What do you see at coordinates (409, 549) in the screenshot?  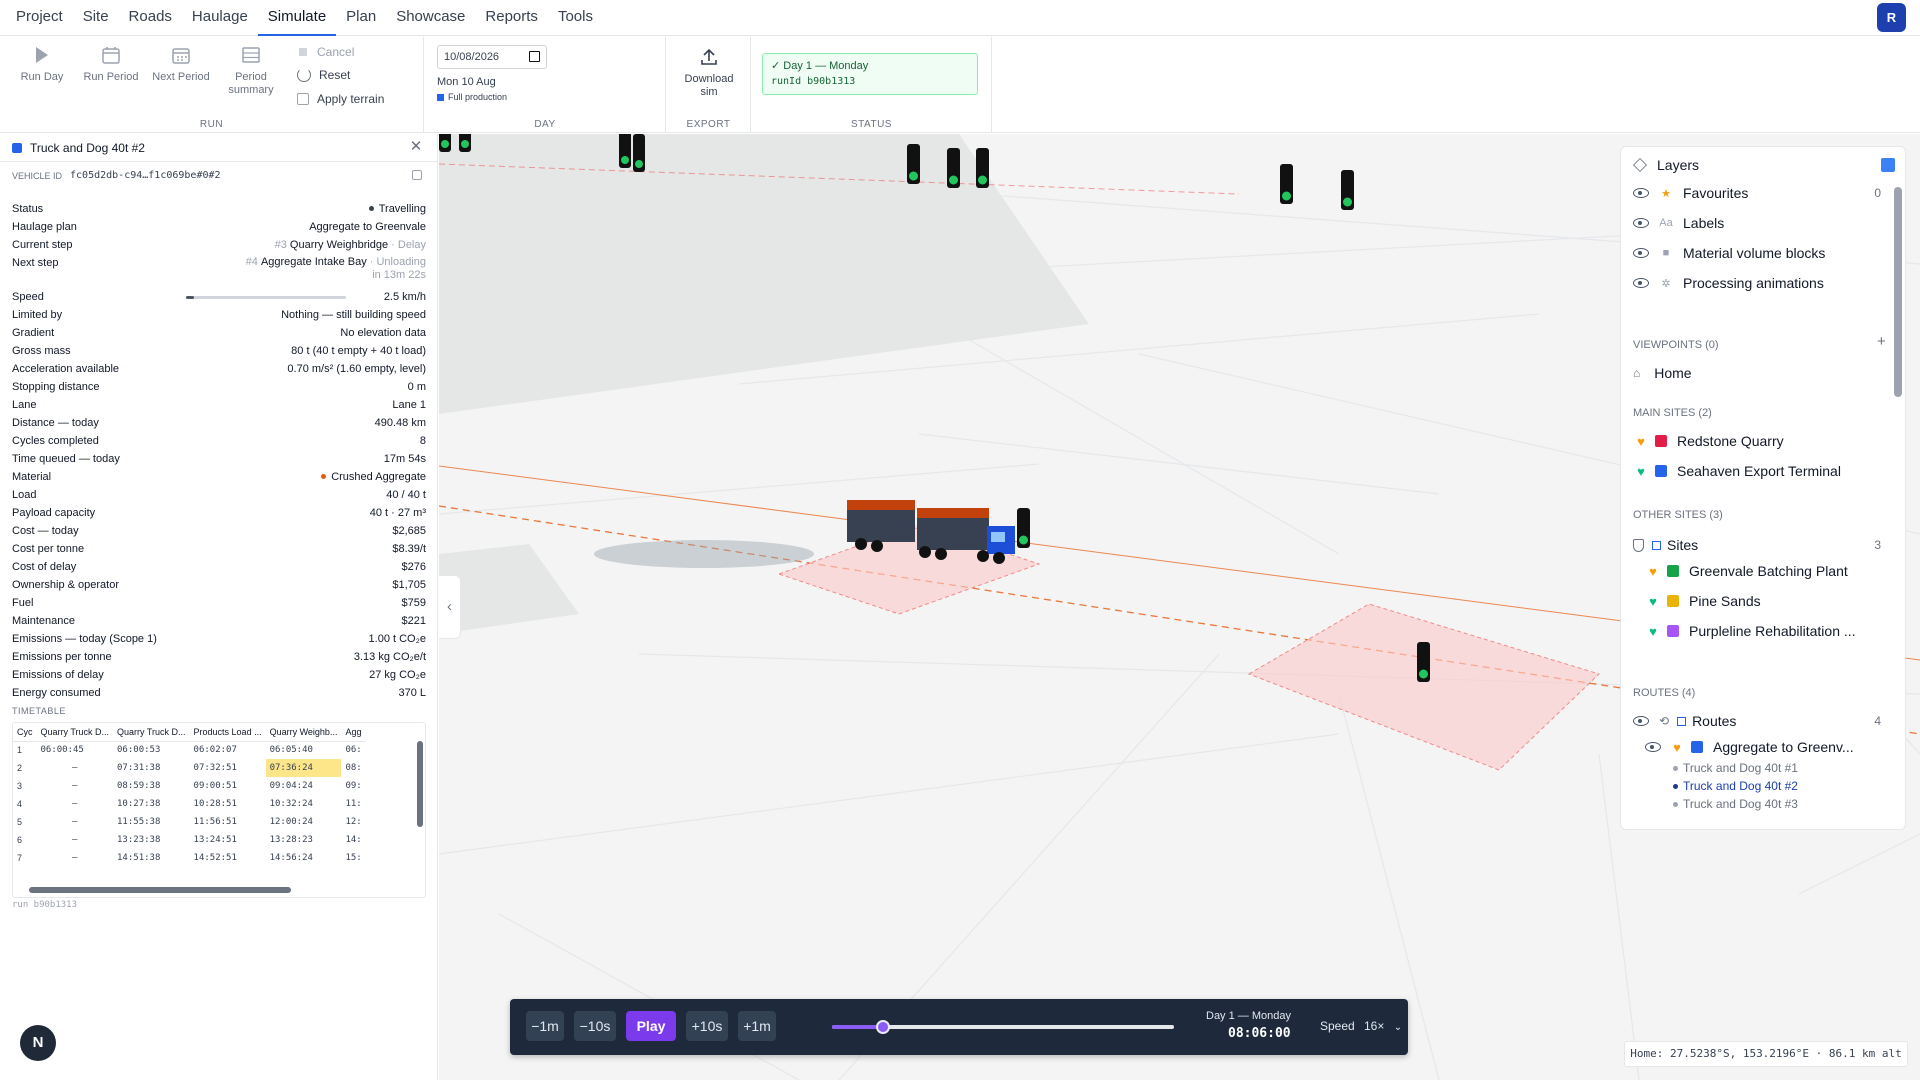 I see `property-value: $8.39/t` at bounding box center [409, 549].